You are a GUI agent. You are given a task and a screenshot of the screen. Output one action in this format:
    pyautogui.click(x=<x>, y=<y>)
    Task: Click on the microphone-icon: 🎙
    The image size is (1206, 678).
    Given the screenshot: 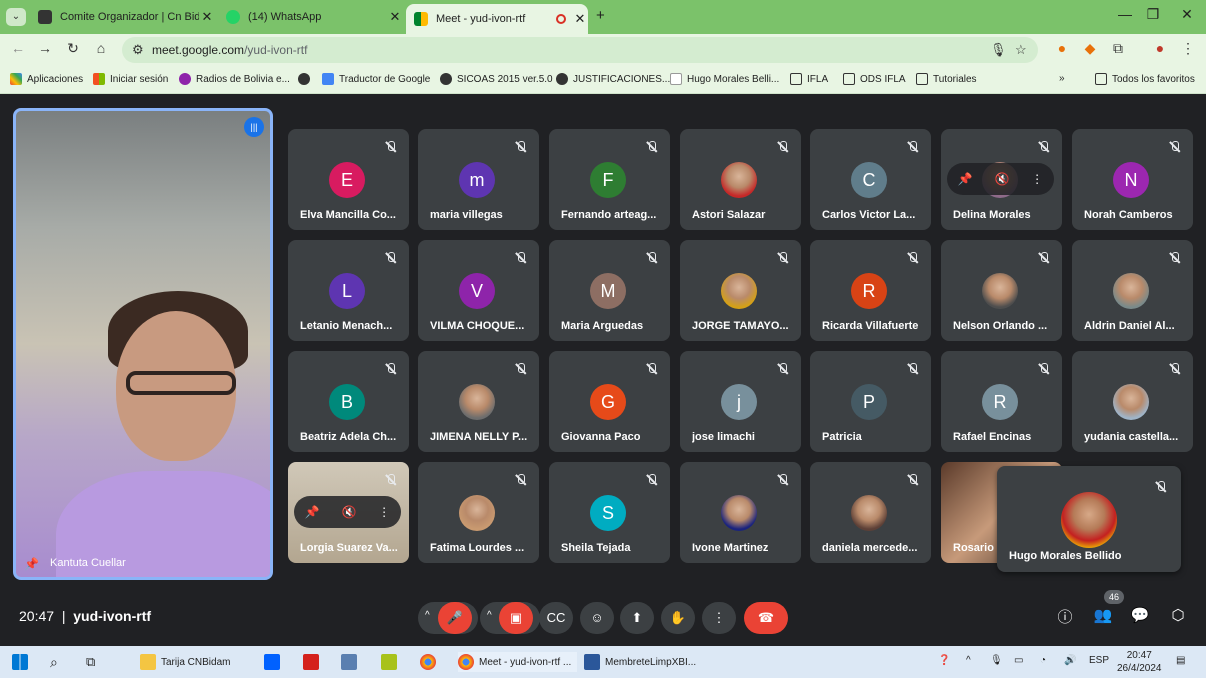 What is the action you would take?
    pyautogui.click(x=998, y=50)
    